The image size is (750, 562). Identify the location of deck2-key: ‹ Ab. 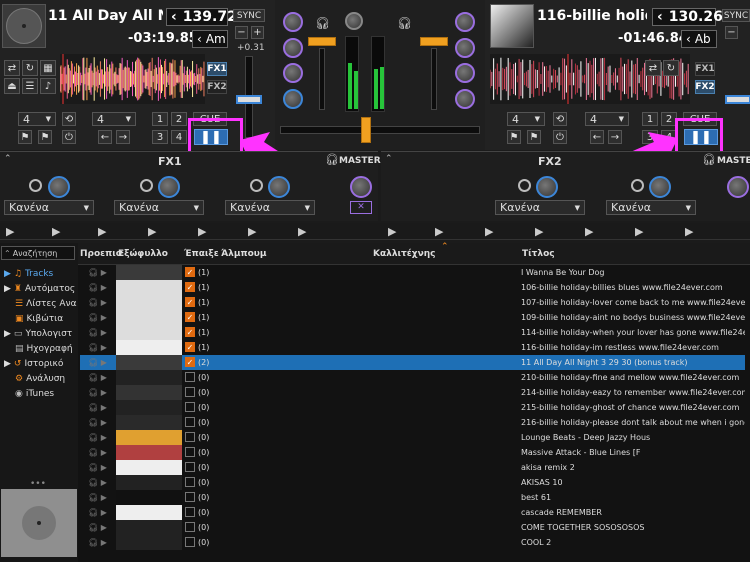
(699, 39).